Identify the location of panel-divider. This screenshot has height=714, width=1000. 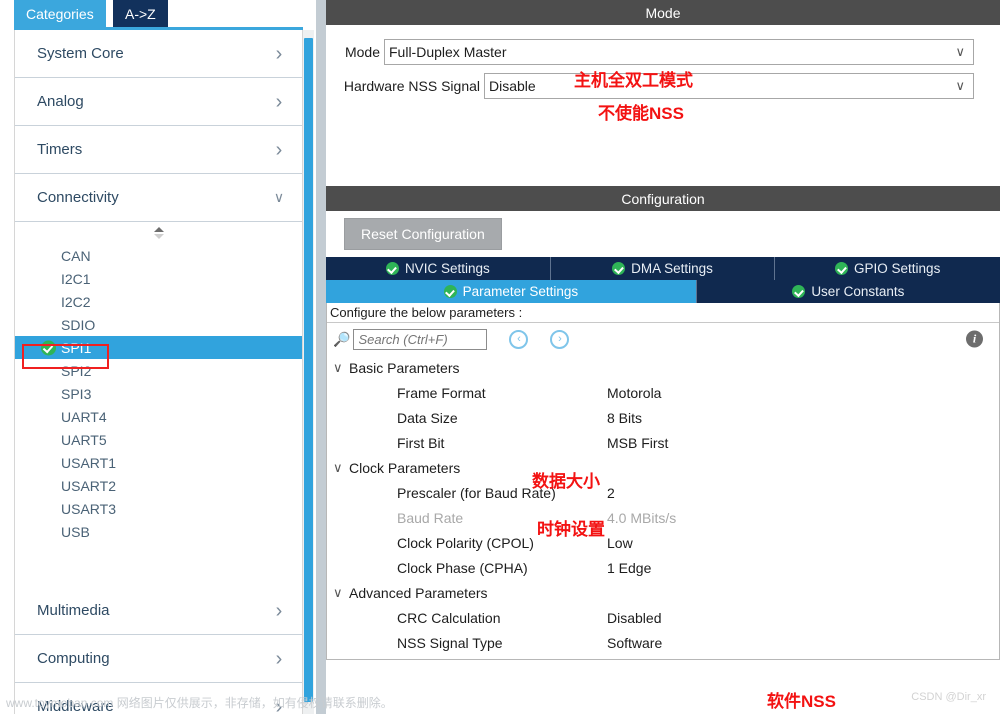
(321, 357).